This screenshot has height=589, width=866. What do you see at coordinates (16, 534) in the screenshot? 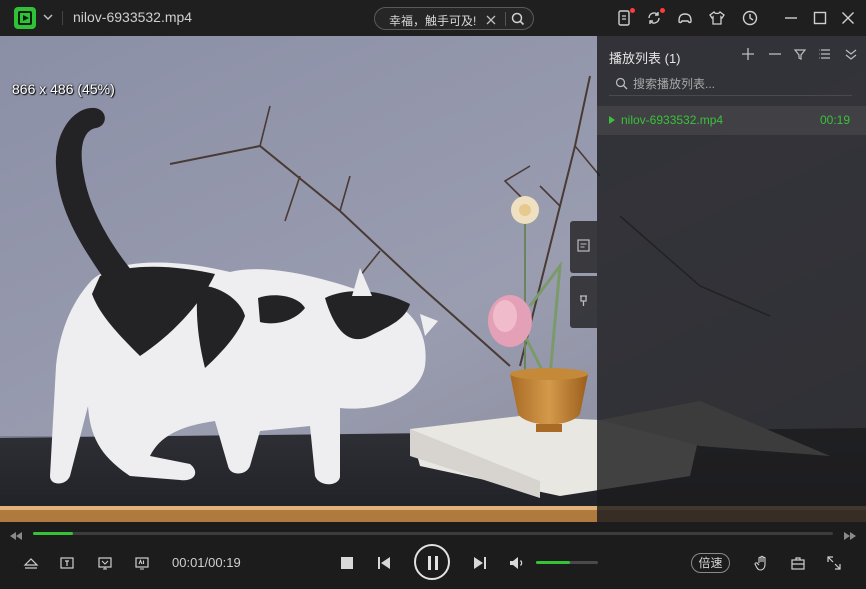
I see `rewind-arrow-icon` at bounding box center [16, 534].